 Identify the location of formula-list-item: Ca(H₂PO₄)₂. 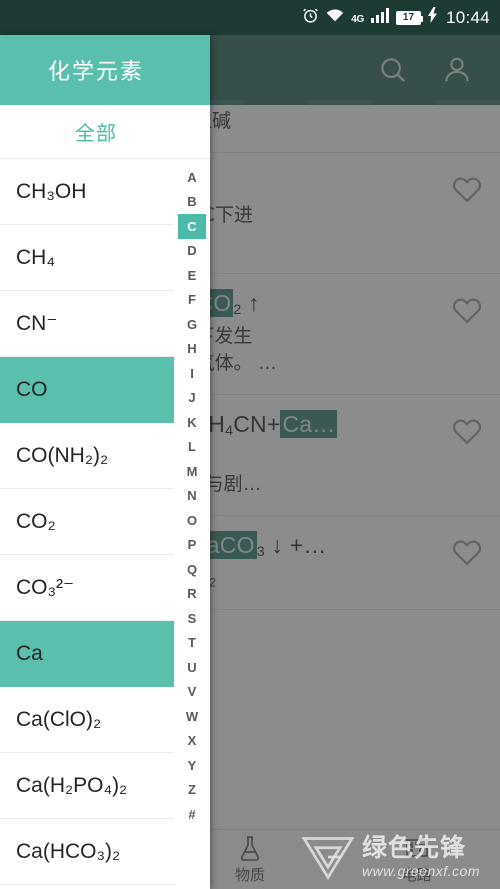
(87, 786).